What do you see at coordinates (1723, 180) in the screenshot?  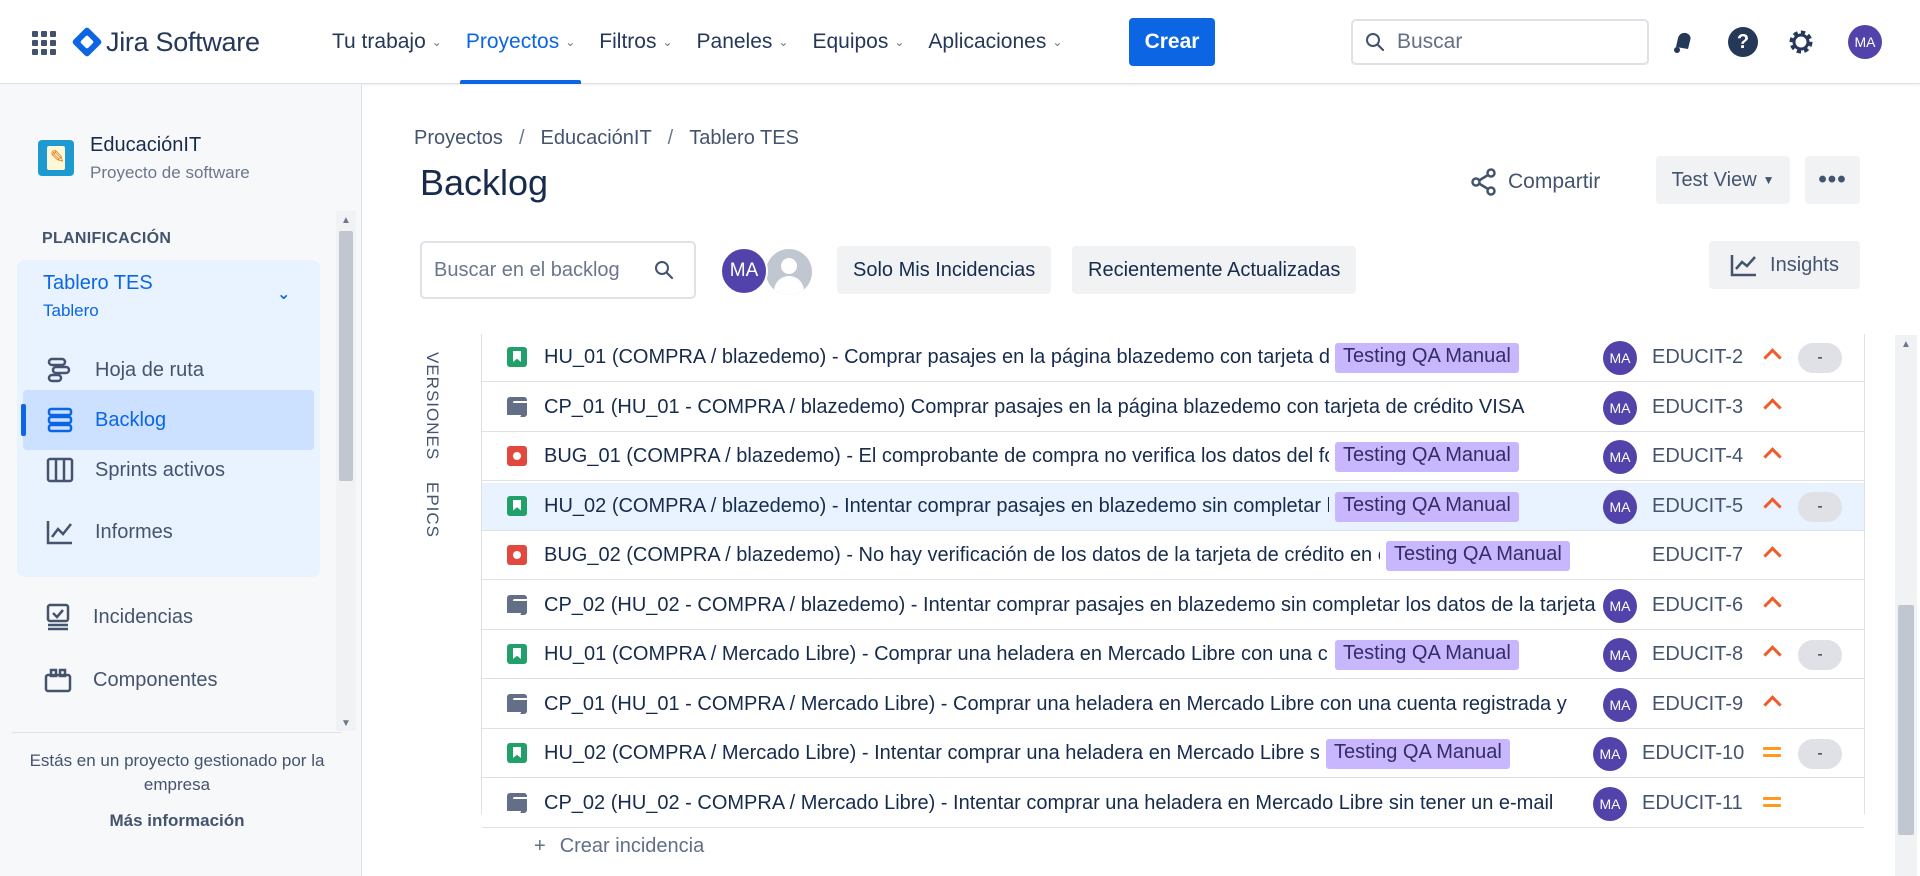 I see `view-selector: Test View ▼` at bounding box center [1723, 180].